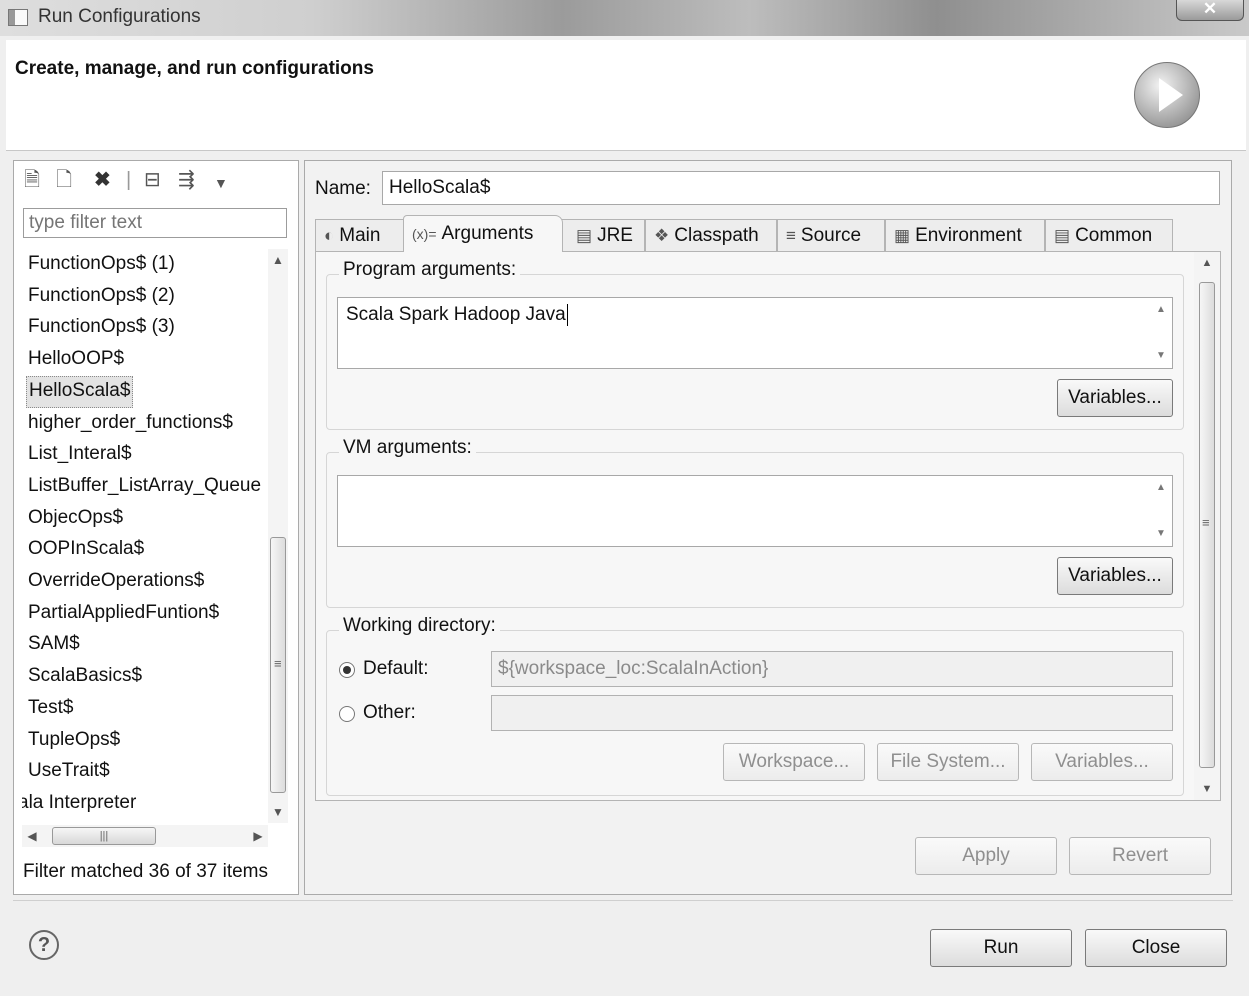 The image size is (1249, 996). I want to click on run-play-icon, so click(1167, 95).